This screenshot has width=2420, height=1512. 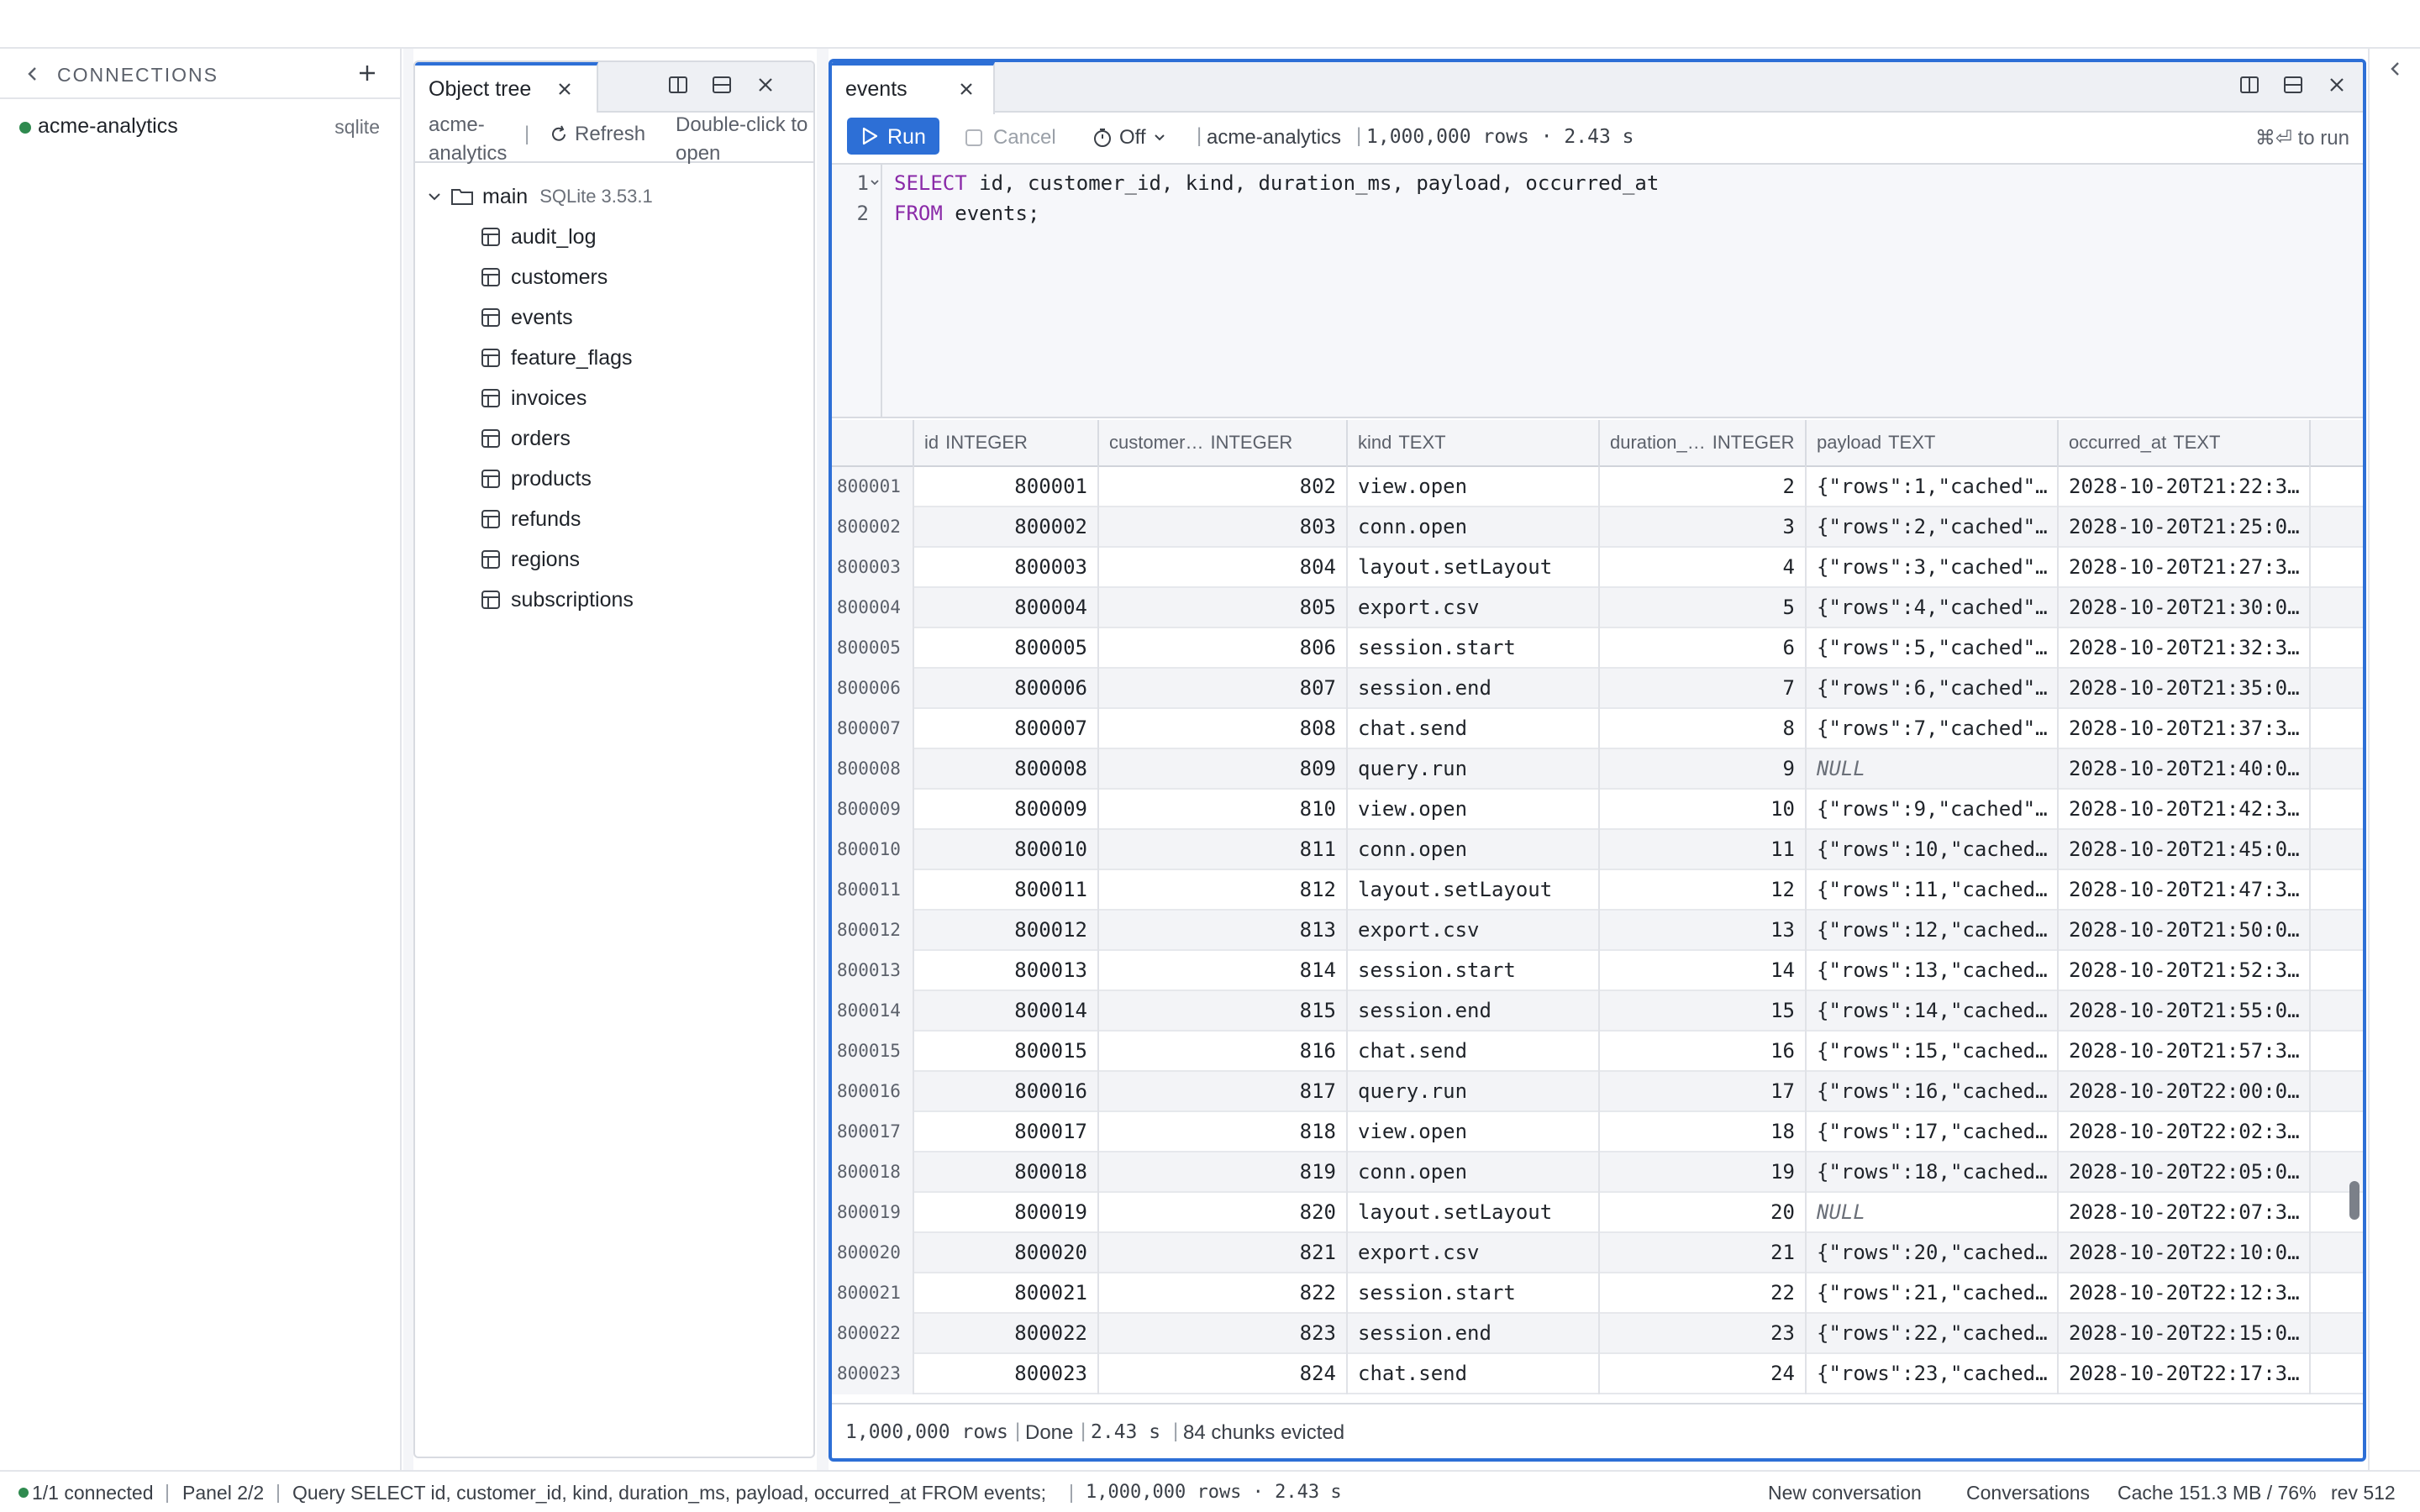 I want to click on tree-table-item: events, so click(x=527, y=317).